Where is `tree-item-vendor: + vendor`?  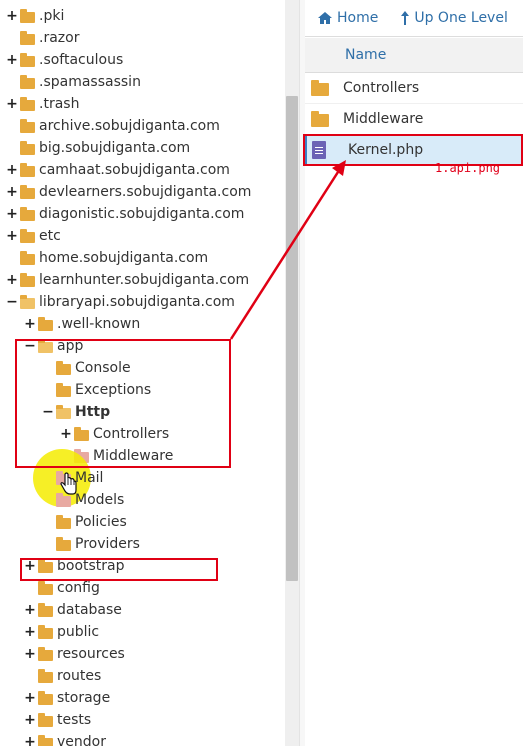 tree-item-vendor: + vendor is located at coordinates (65, 738).